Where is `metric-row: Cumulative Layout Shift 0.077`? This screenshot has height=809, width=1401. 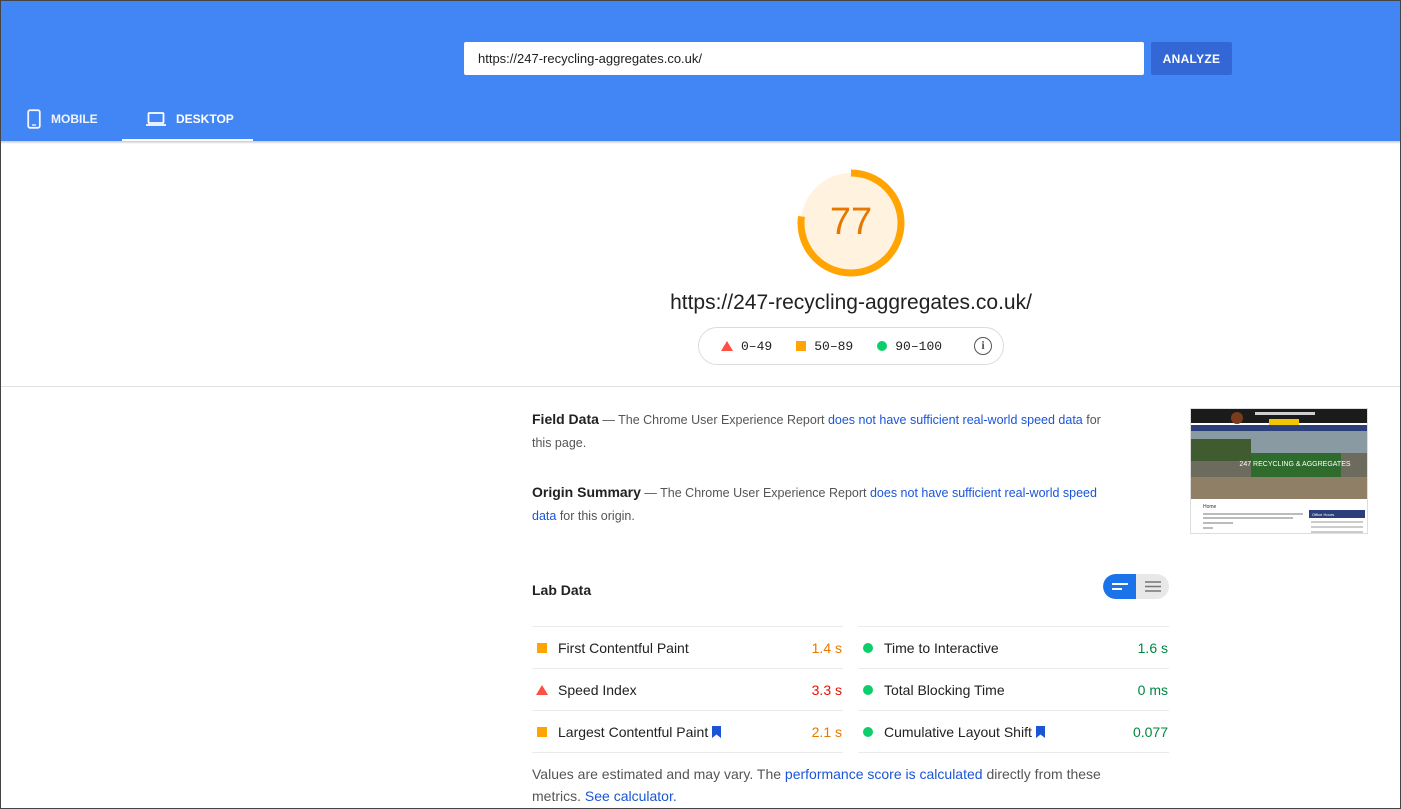 metric-row: Cumulative Layout Shift 0.077 is located at coordinates (1013, 731).